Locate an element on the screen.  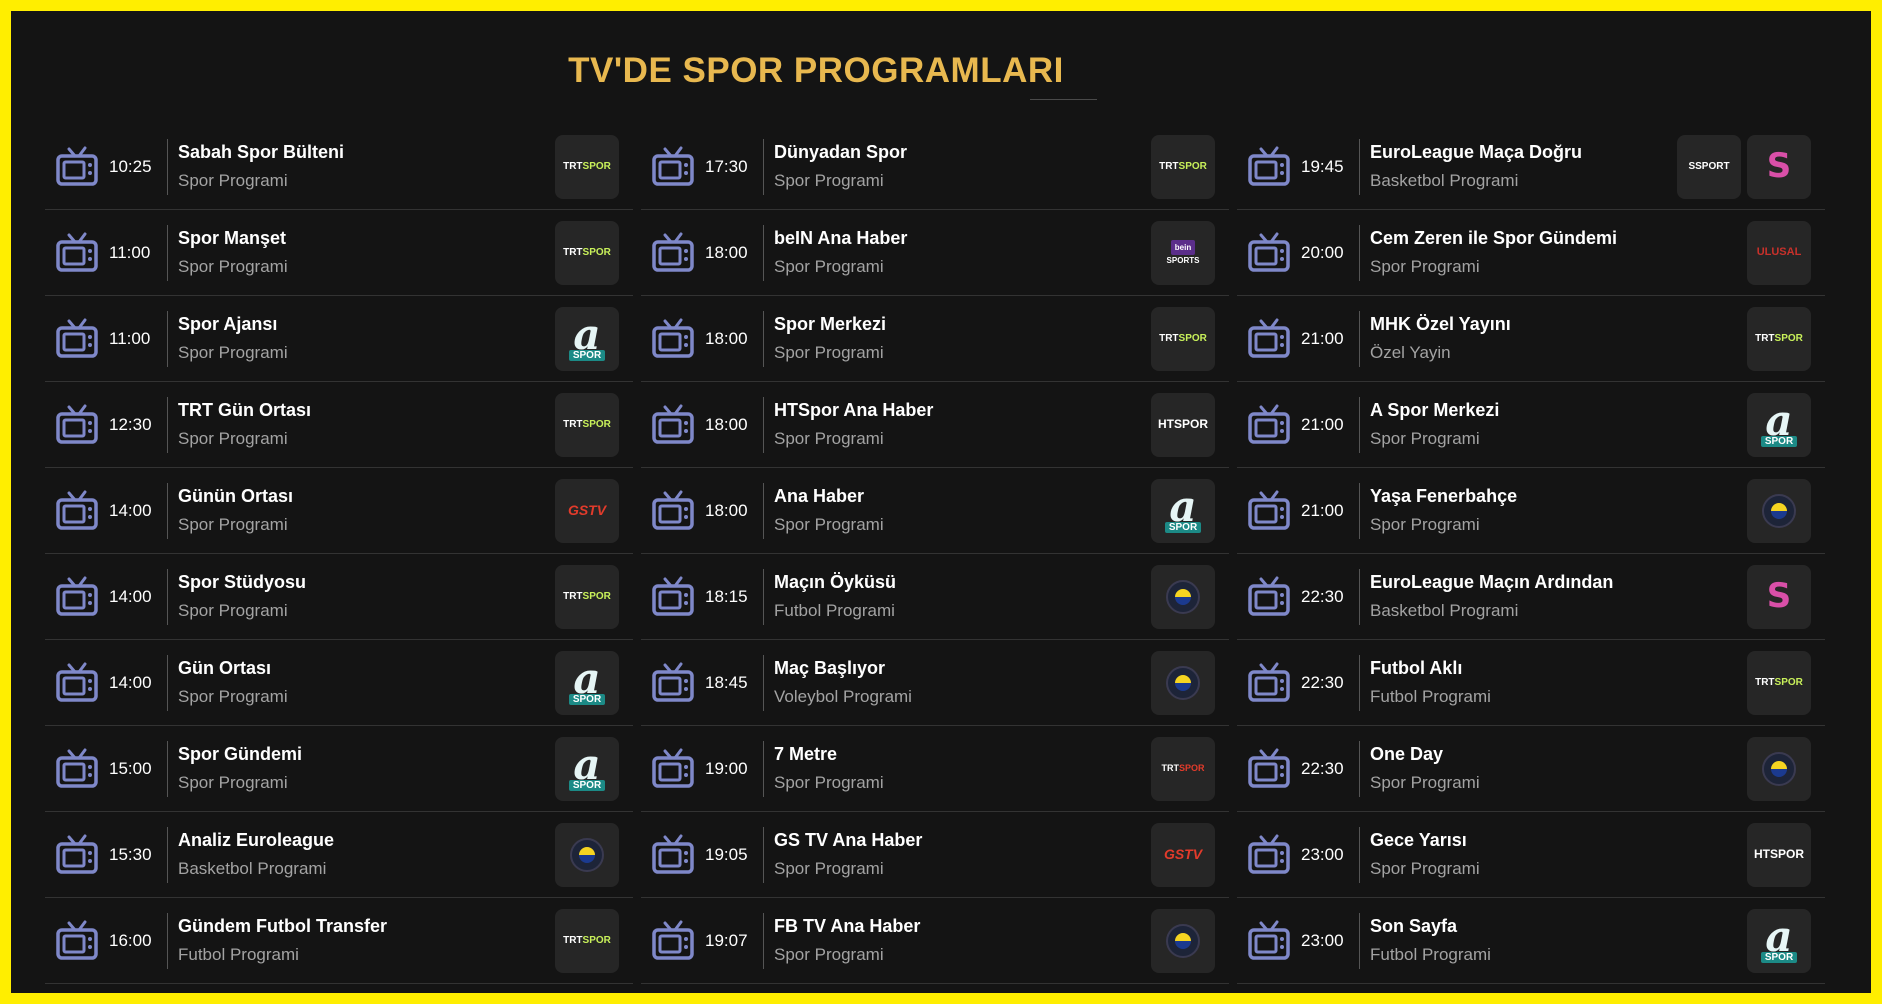
program-row: 23:00 Gece Yarısı Spor Programi HT SPOR is located at coordinates (1531, 855).